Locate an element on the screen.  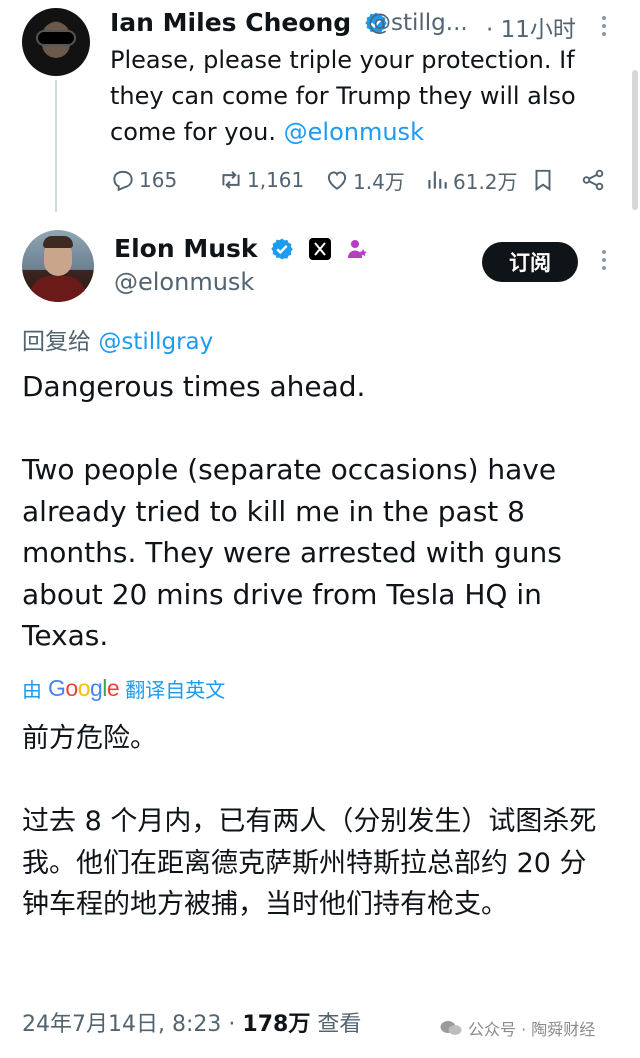
tweet-meta: 24年7月14日, 8:23 · 178万 查看 is located at coordinates (191, 1022).